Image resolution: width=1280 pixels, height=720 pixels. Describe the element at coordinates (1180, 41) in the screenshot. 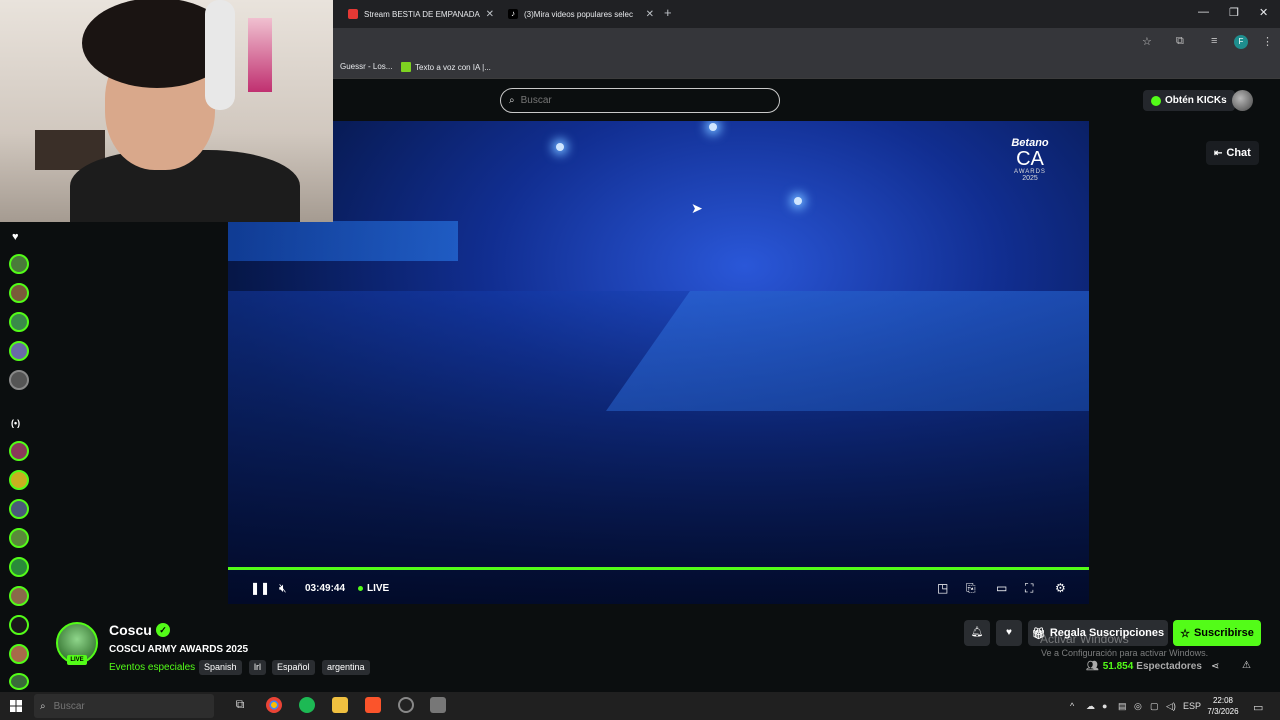

I see `extensions-icon: ⧉` at that location.